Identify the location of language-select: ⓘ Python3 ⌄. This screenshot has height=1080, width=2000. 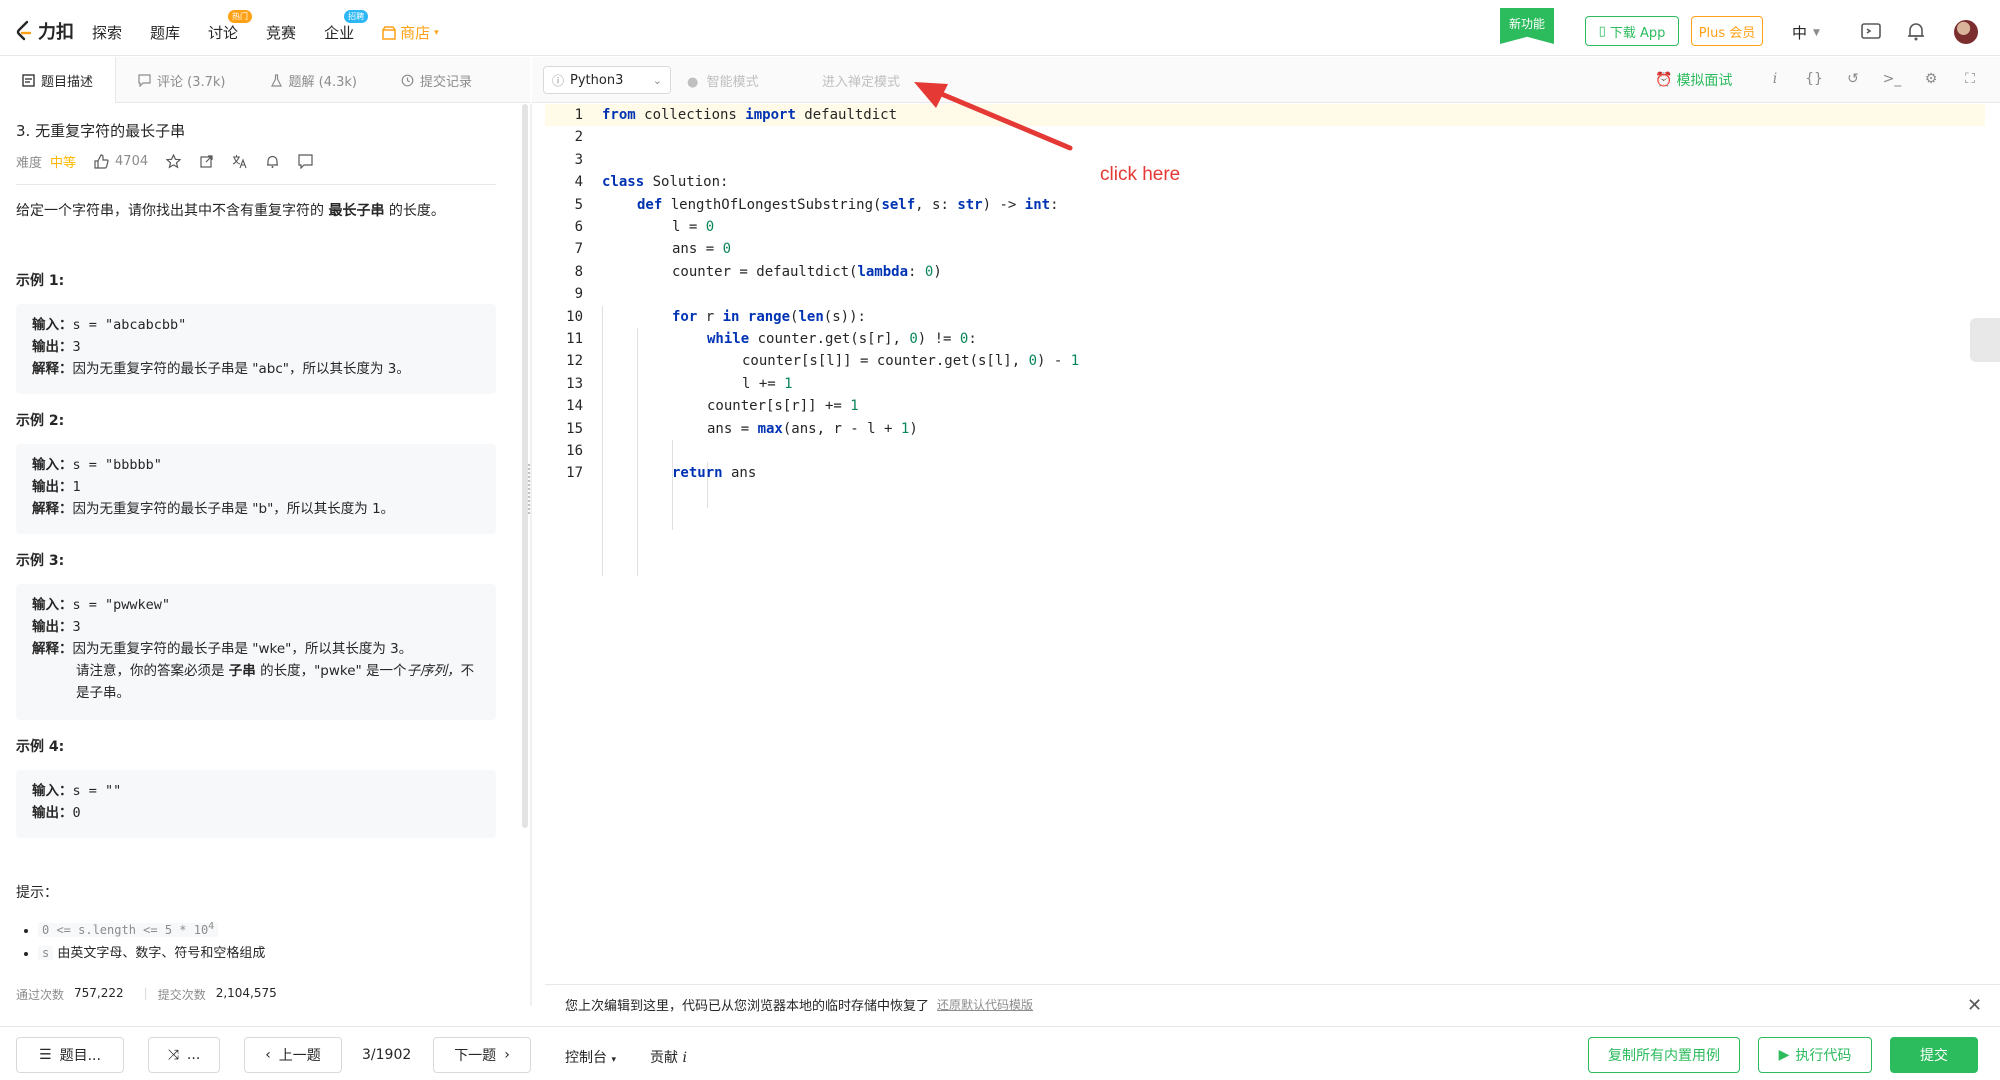
(607, 80).